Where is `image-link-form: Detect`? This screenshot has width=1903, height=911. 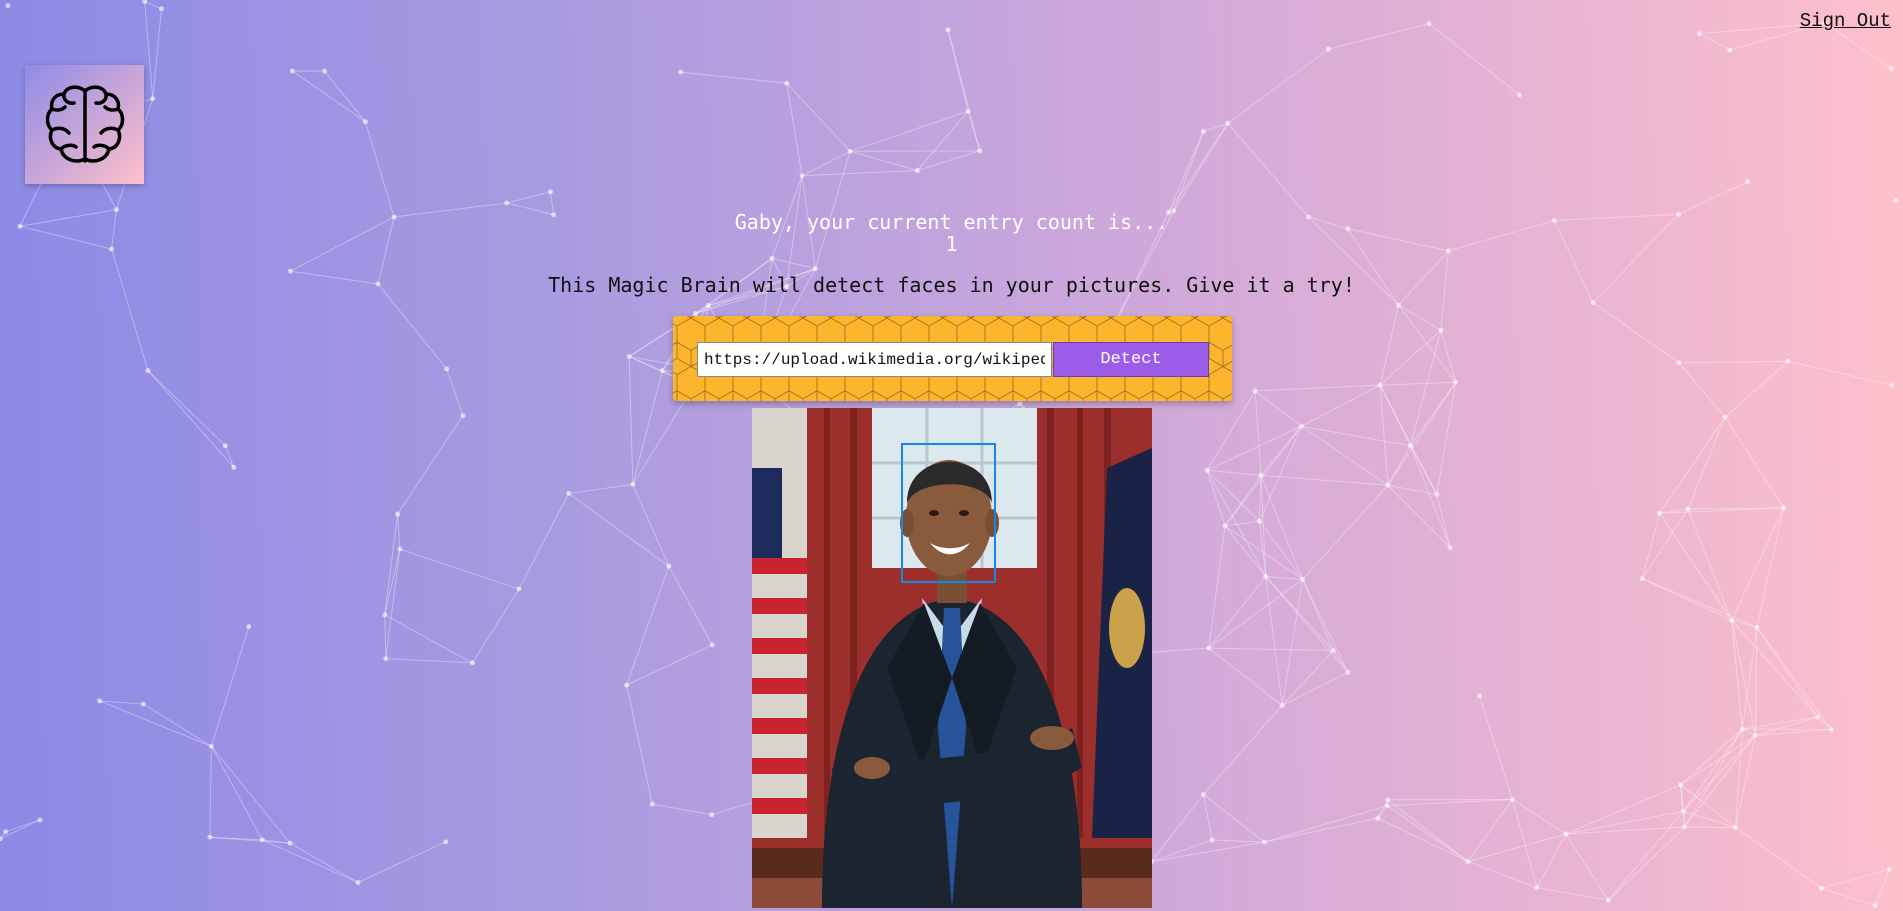
image-link-form: Detect is located at coordinates (952, 358).